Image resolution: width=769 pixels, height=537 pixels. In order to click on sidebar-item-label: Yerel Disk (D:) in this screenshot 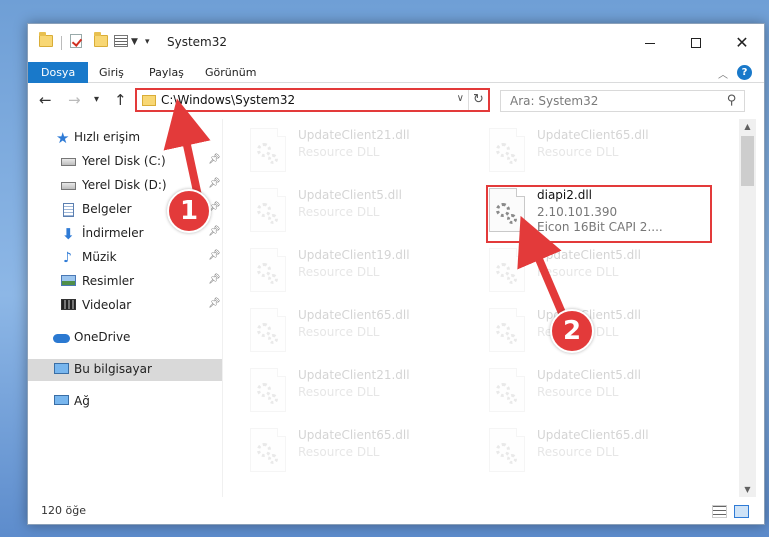, I will do `click(124, 185)`.